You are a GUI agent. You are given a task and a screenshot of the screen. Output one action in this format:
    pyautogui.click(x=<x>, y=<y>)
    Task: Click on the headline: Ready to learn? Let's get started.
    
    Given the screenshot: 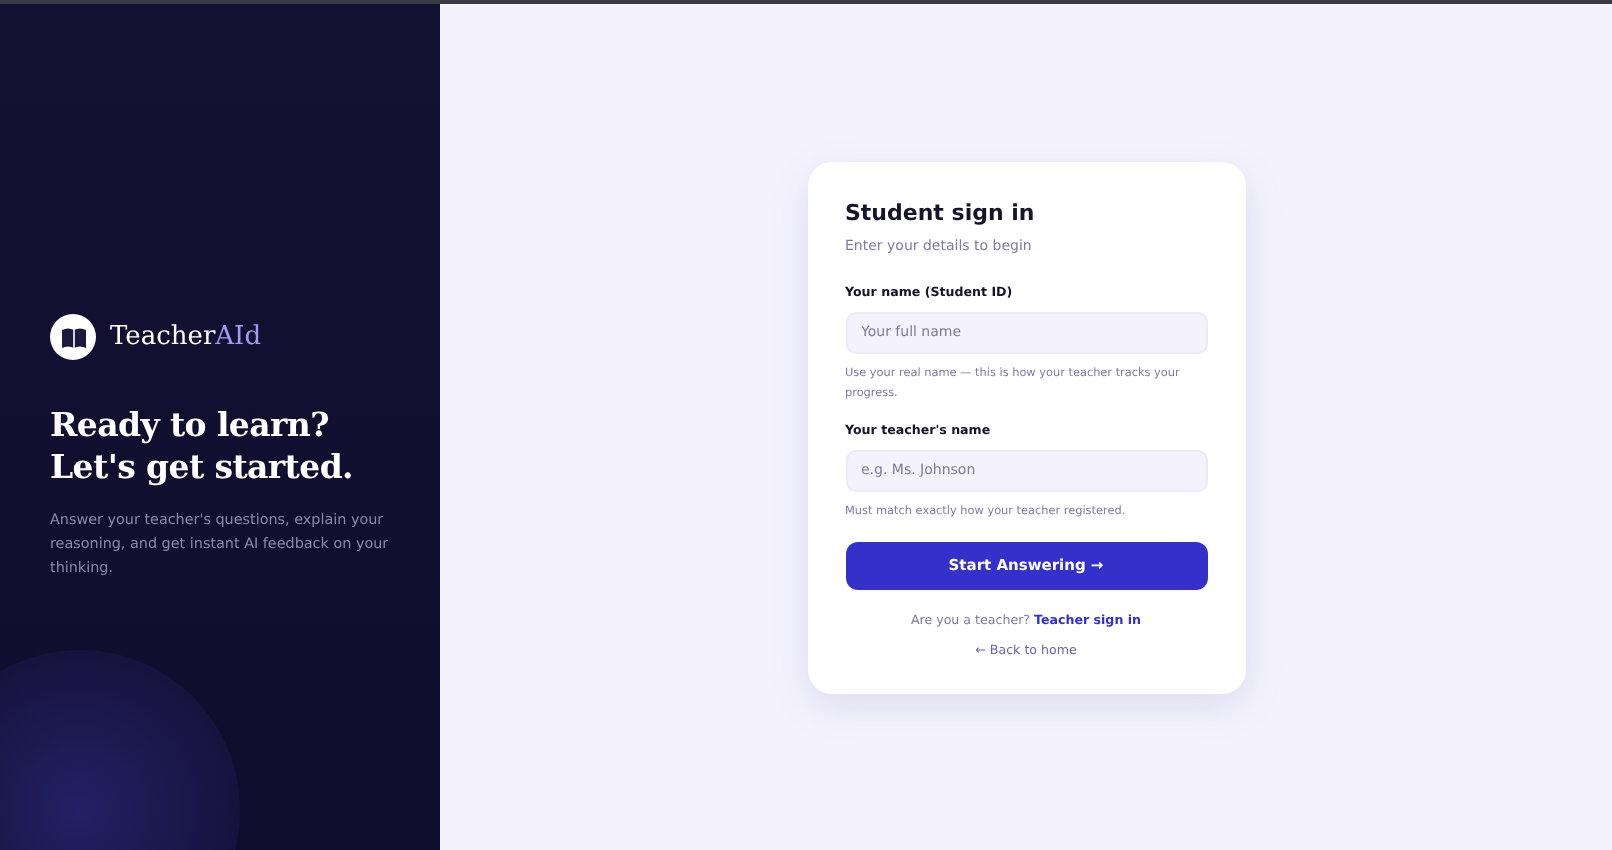 What is the action you would take?
    pyautogui.click(x=203, y=446)
    